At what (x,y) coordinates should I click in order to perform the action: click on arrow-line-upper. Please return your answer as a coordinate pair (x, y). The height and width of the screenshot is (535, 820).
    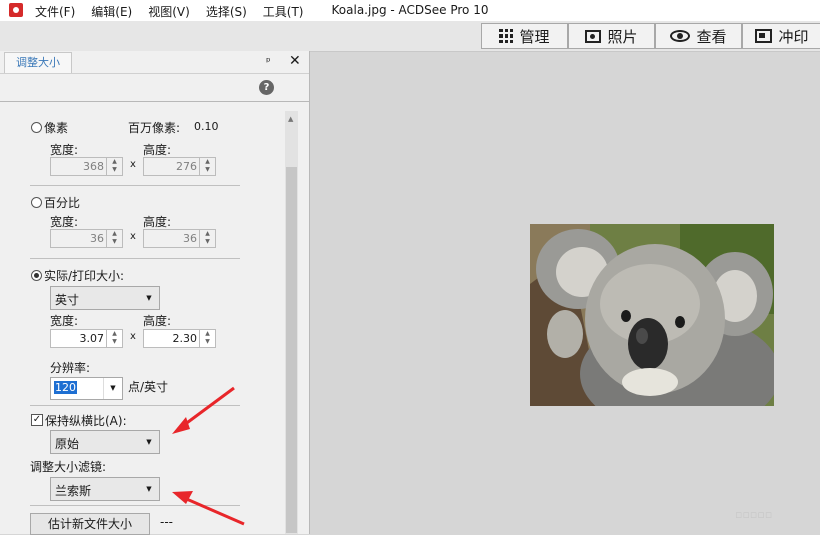
    Looking at the image, I should click on (207, 408).